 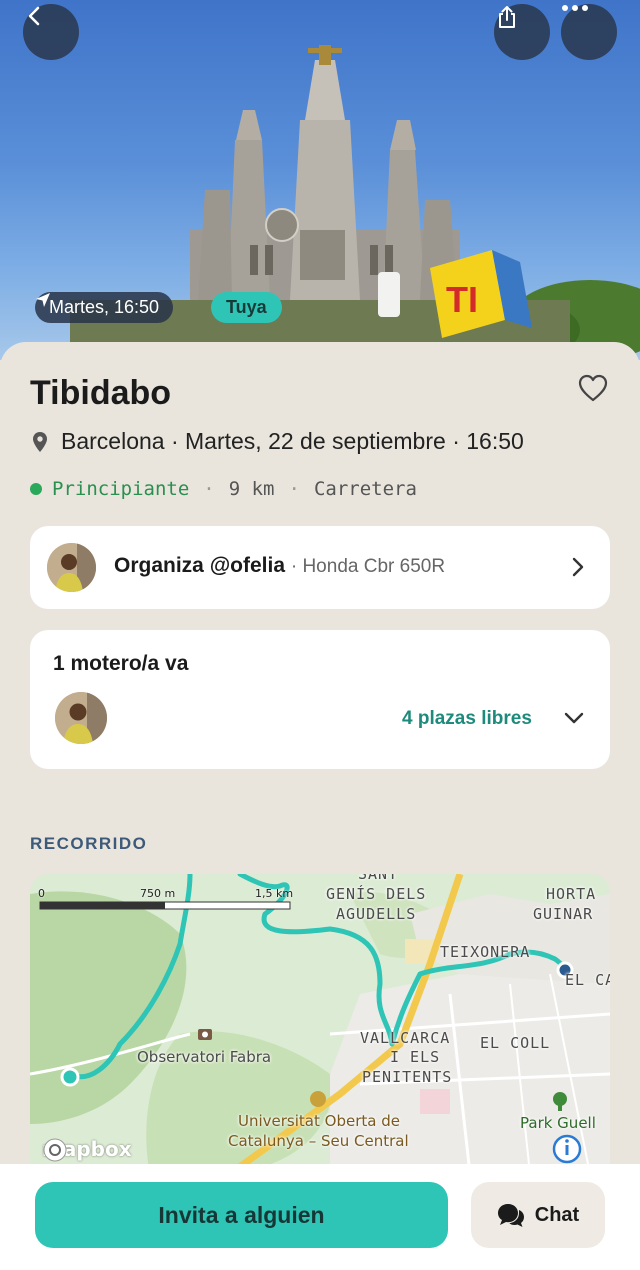 I want to click on navigation-arrow-icon, so click(x=43, y=300).